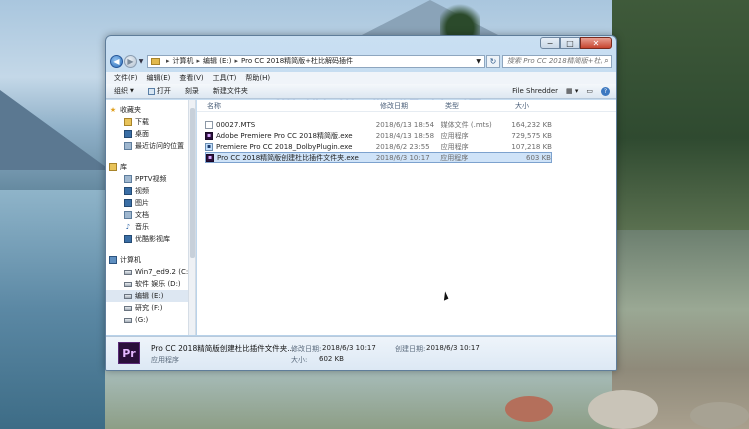 The height and width of the screenshot is (429, 749). What do you see at coordinates (209, 146) in the screenshot?
I see `dolby-plugin-icon: ▪` at bounding box center [209, 146].